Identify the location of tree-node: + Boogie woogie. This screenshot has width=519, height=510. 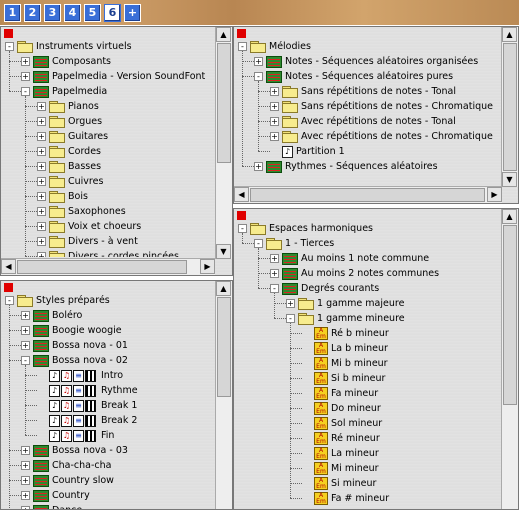
(71, 330).